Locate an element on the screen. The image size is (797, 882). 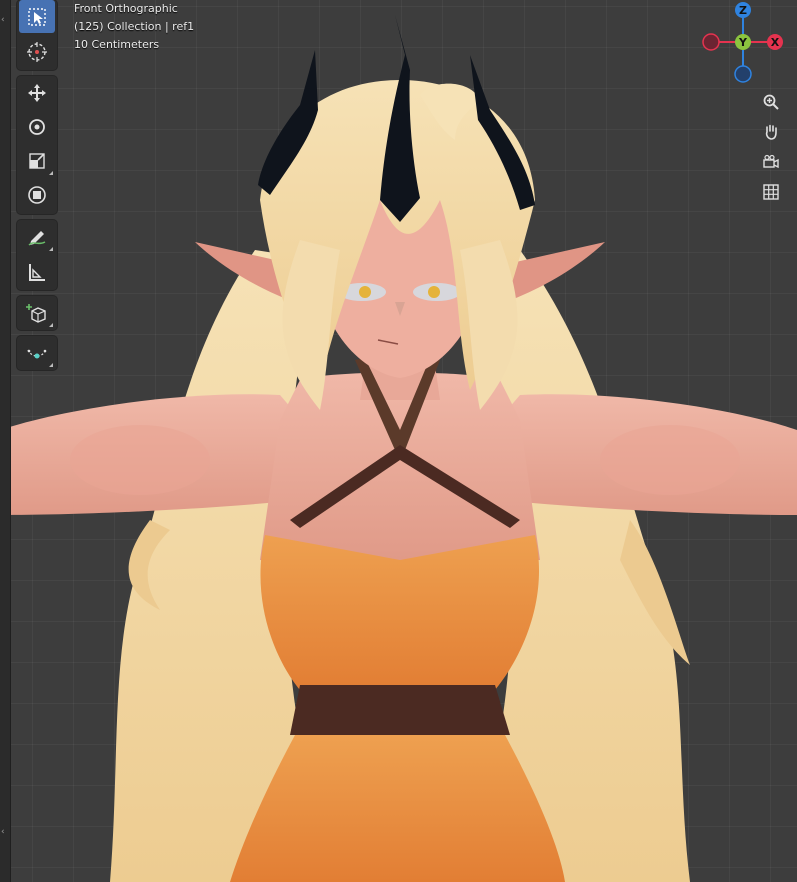
scale-icon is located at coordinates (37, 160).